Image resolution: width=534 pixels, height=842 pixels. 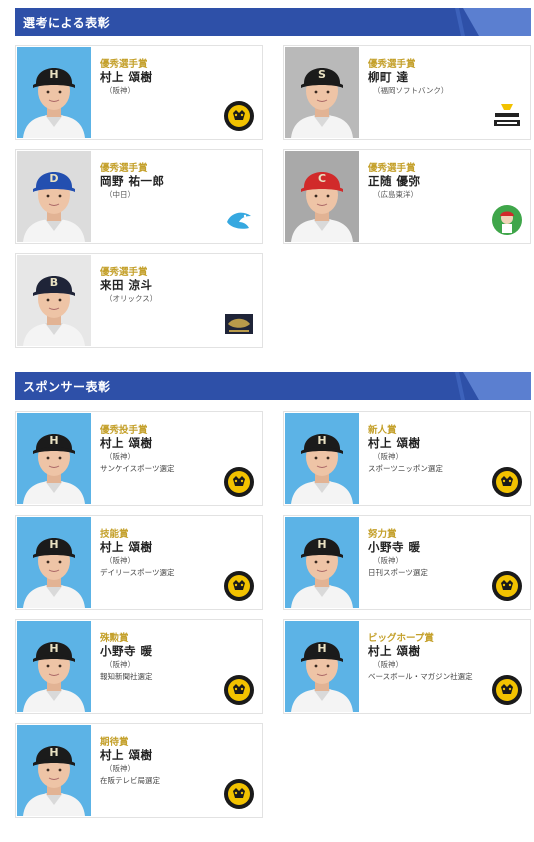 I want to click on award-card: H 期待賞 村上 頌樹 （阪神） 在阪テレビ局選定, so click(x=139, y=770).